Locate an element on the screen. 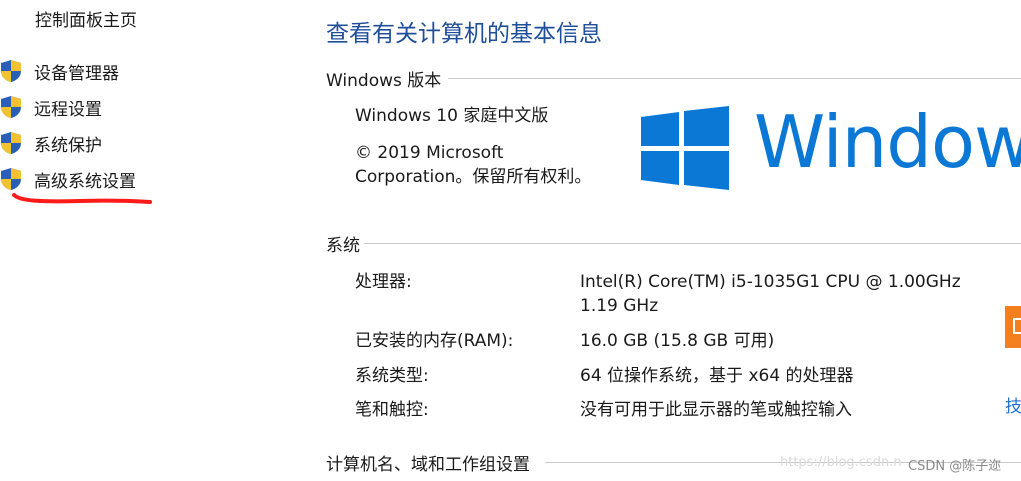 The height and width of the screenshot is (481, 1021). spec-value-processor-freq: 1.19 GHz is located at coordinates (619, 306).